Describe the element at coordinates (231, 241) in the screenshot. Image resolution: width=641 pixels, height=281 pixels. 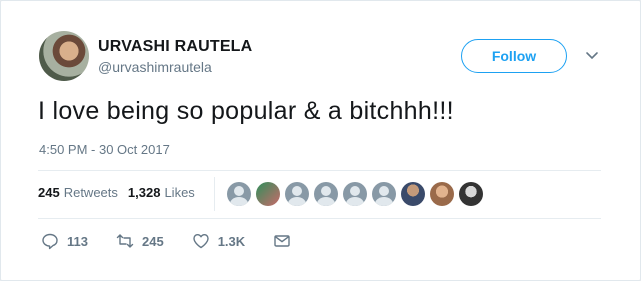
I see `like-count: 1.3K` at that location.